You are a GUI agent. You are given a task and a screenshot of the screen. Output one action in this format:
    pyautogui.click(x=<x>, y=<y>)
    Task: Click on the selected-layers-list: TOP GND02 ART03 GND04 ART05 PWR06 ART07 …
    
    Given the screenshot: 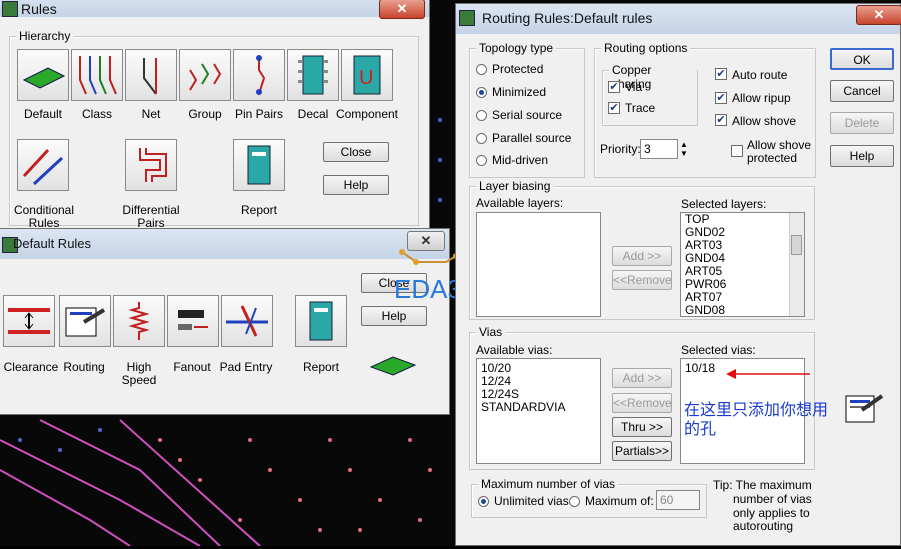 What is the action you would take?
    pyautogui.click(x=742, y=264)
    